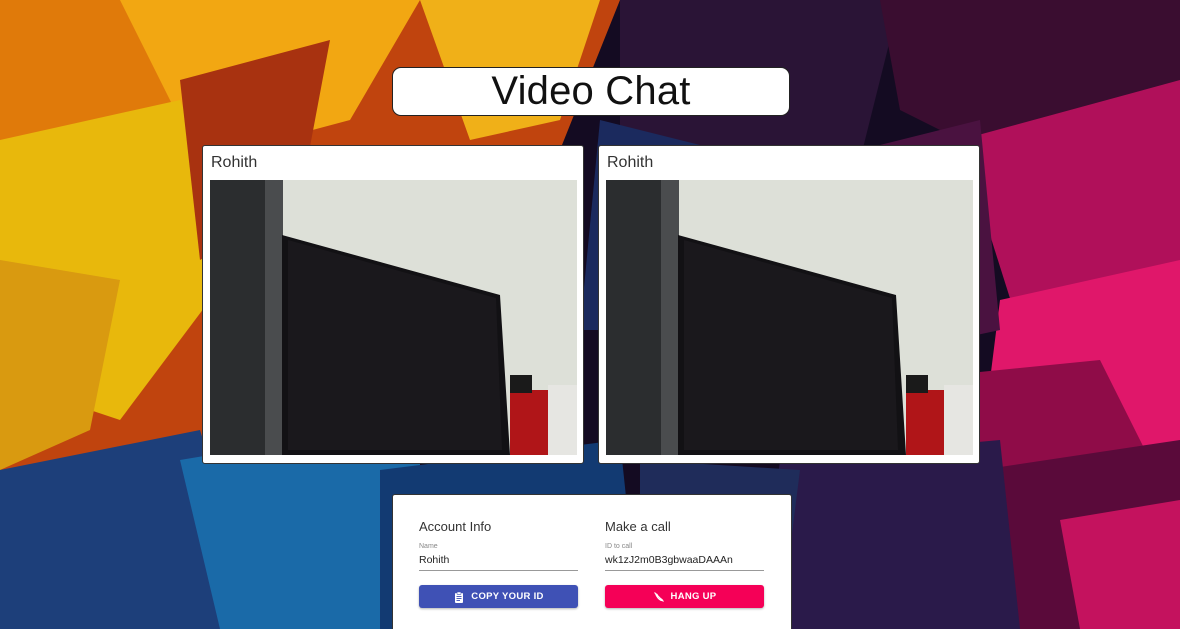 Image resolution: width=1180 pixels, height=629 pixels. Describe the element at coordinates (693, 596) in the screenshot. I see `hang-up-label: HANG UP` at that location.